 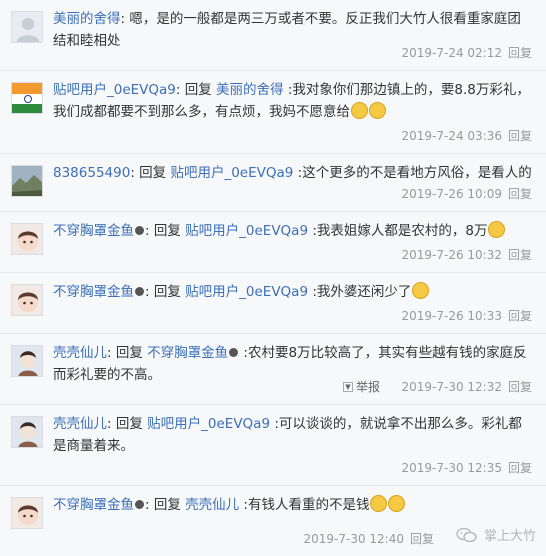 I want to click on timestamp: 2019-7-30 12:40, so click(x=353, y=539).